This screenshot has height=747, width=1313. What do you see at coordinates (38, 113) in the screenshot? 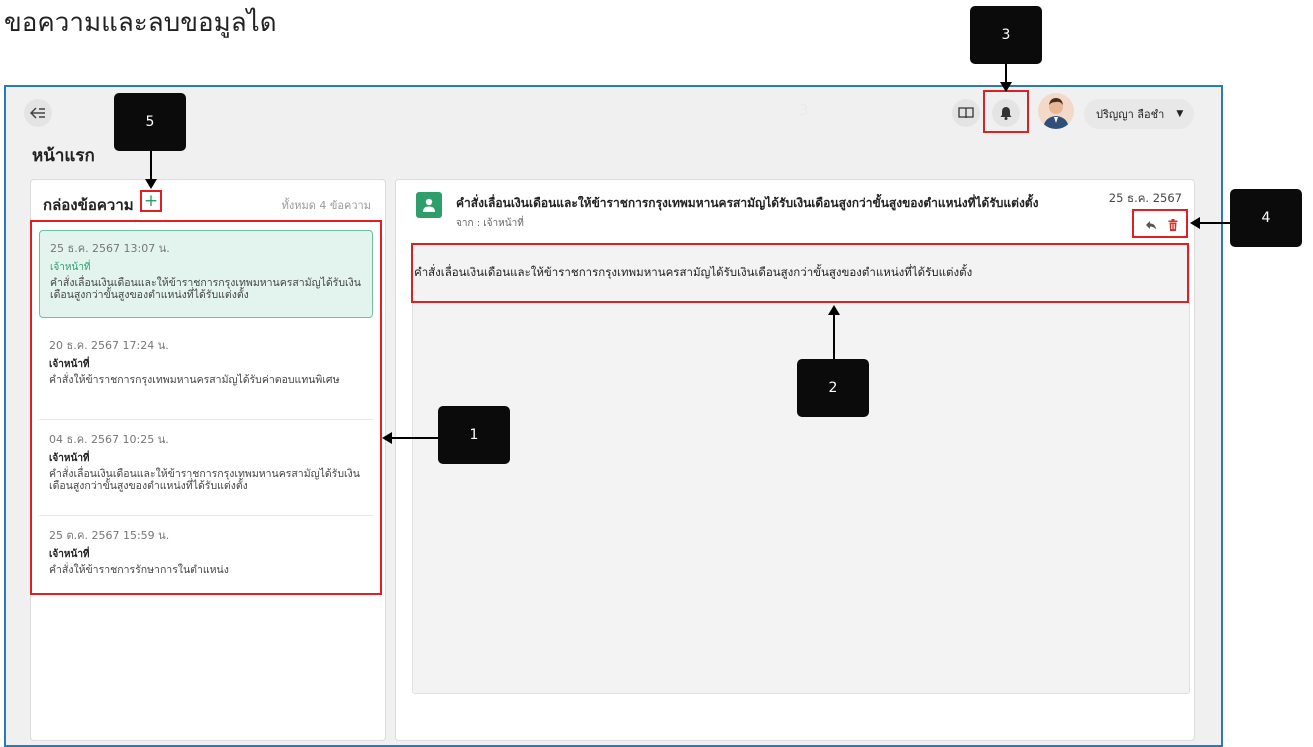
I see `collapse-sidebar-icon` at bounding box center [38, 113].